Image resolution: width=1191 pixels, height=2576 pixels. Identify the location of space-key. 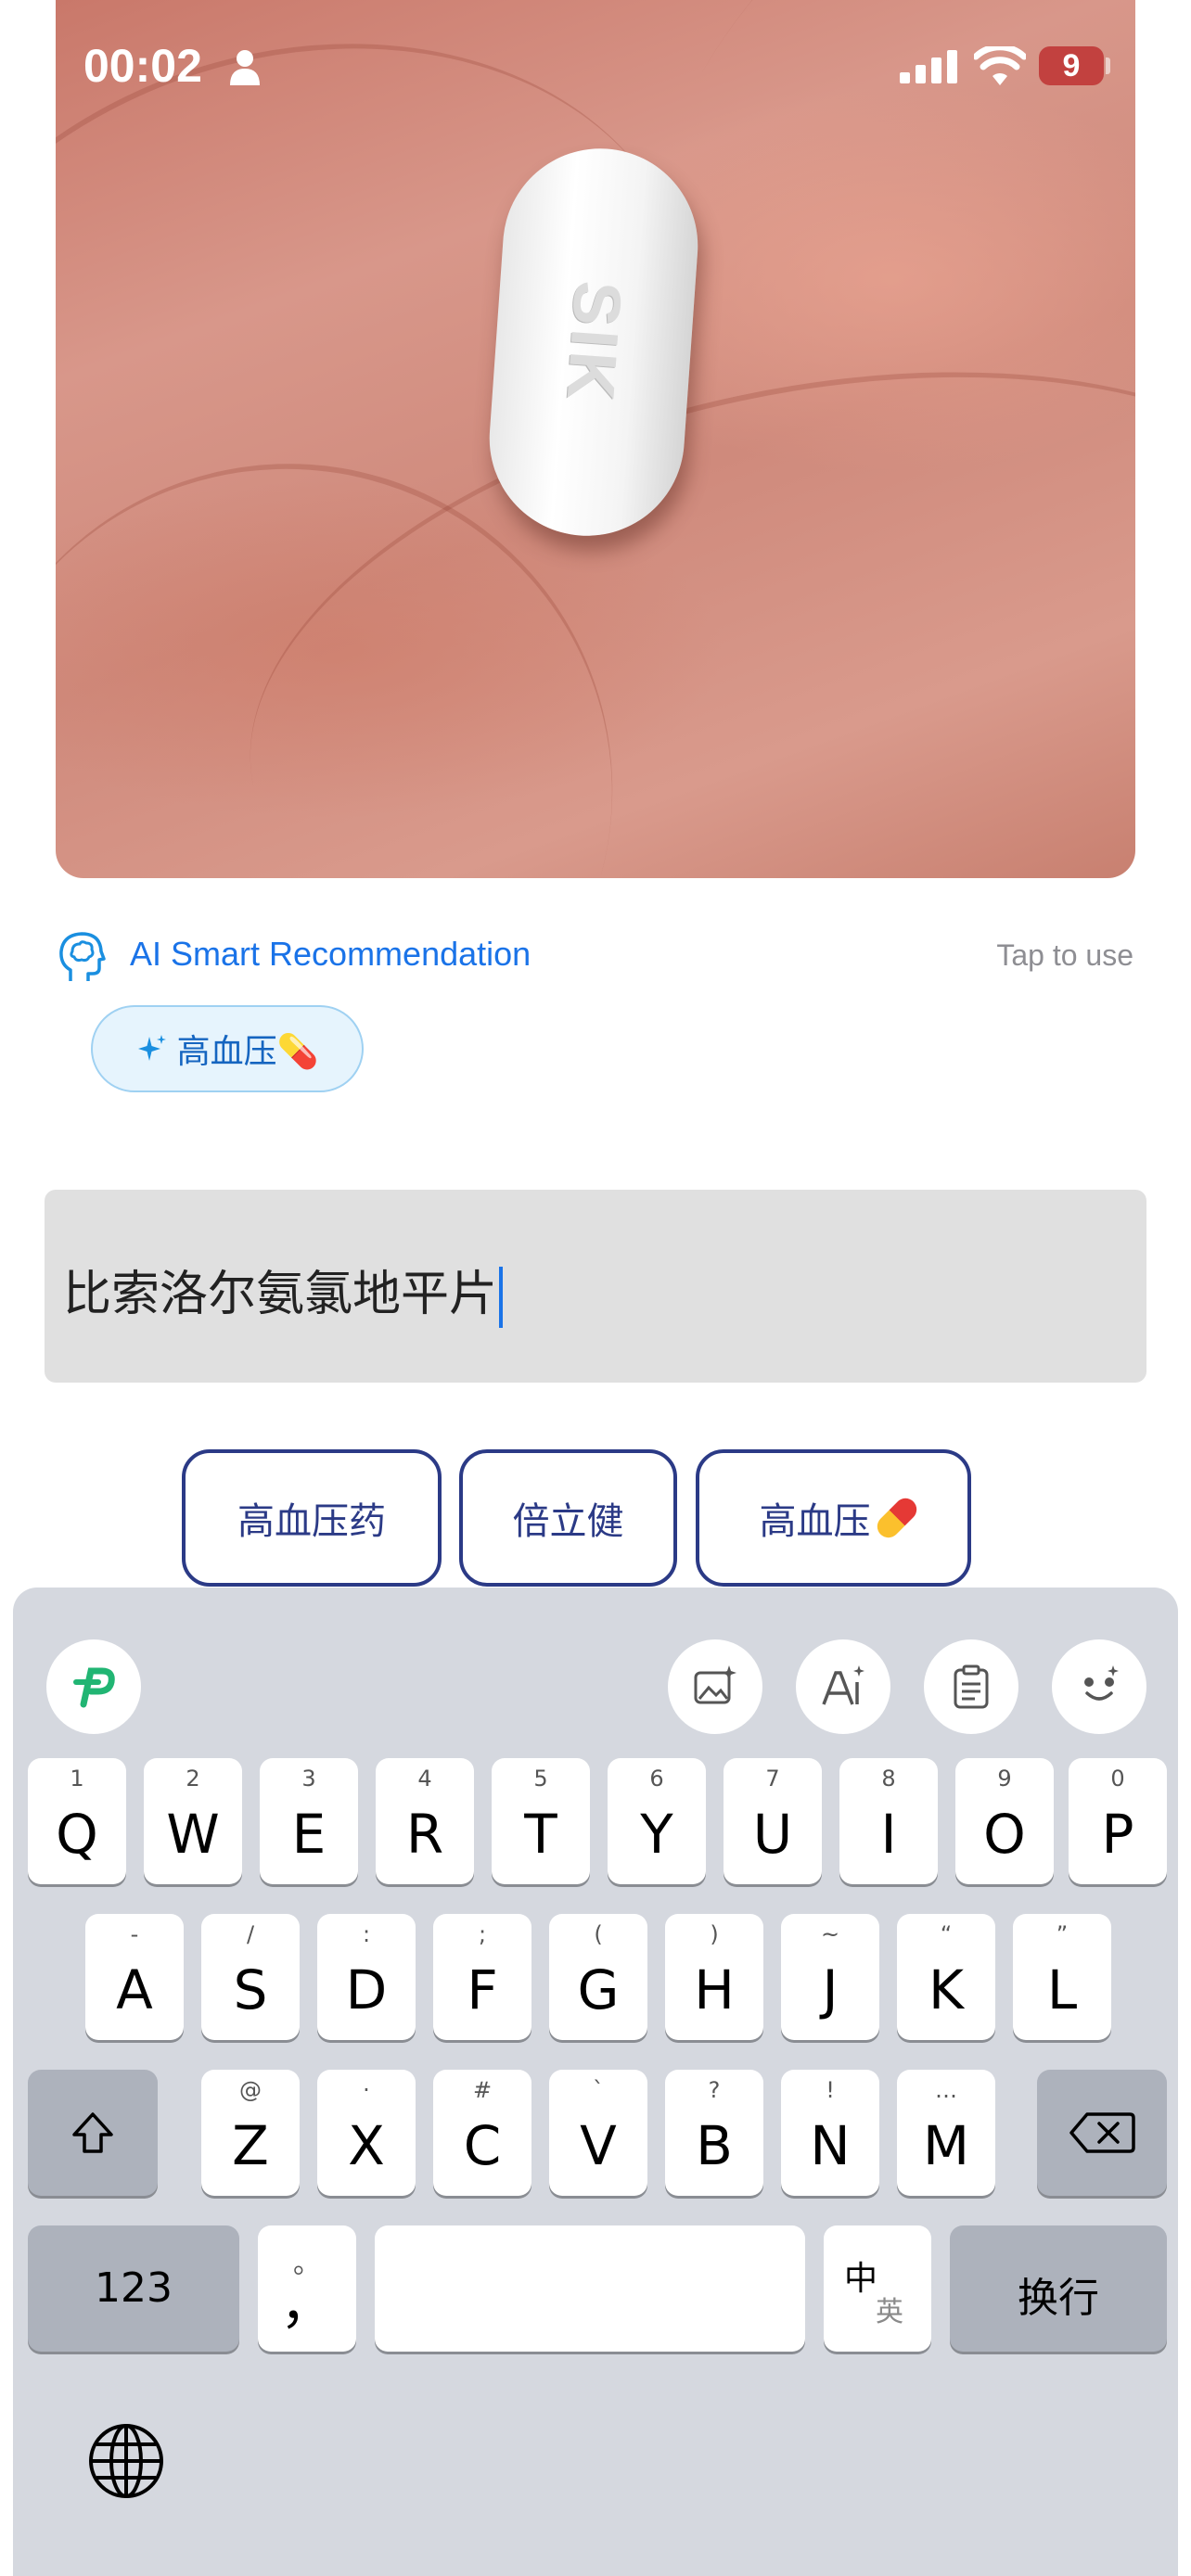
(590, 2288).